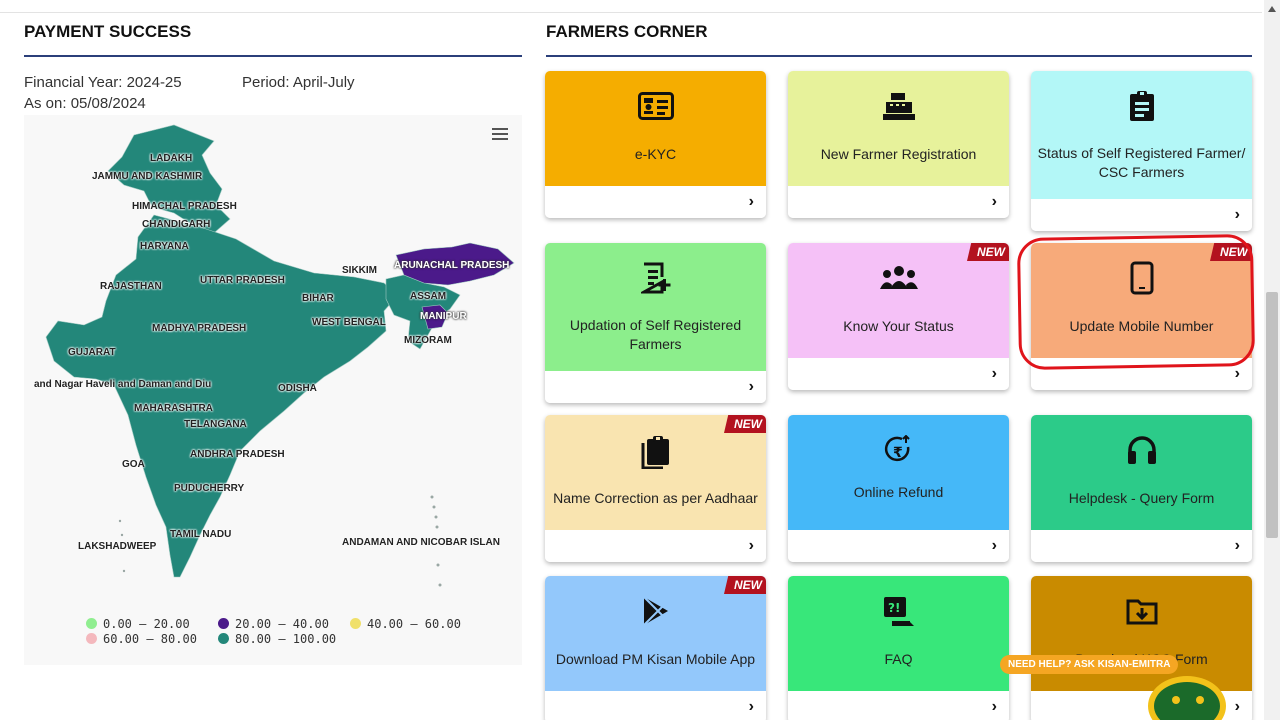 The width and height of the screenshot is (1280, 720). I want to click on card-online-refund: ₹ Online Refund ›, so click(898, 488).